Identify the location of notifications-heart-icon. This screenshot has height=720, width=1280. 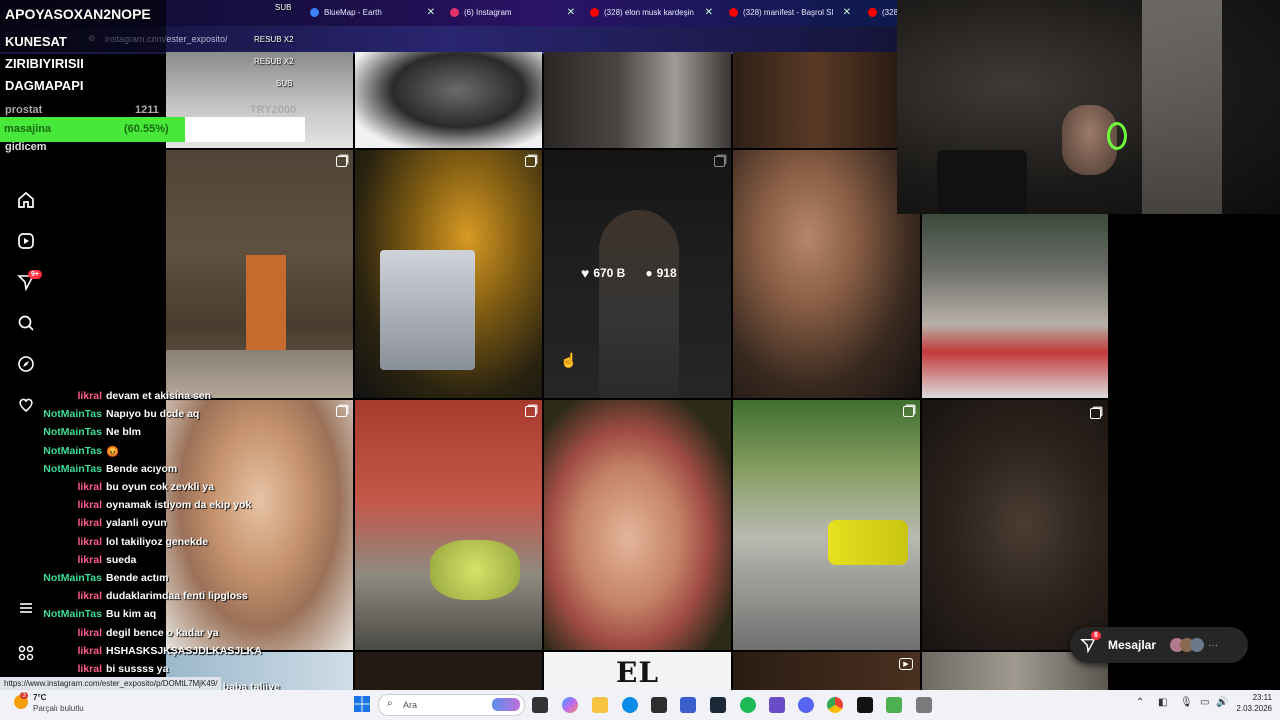
(26, 405).